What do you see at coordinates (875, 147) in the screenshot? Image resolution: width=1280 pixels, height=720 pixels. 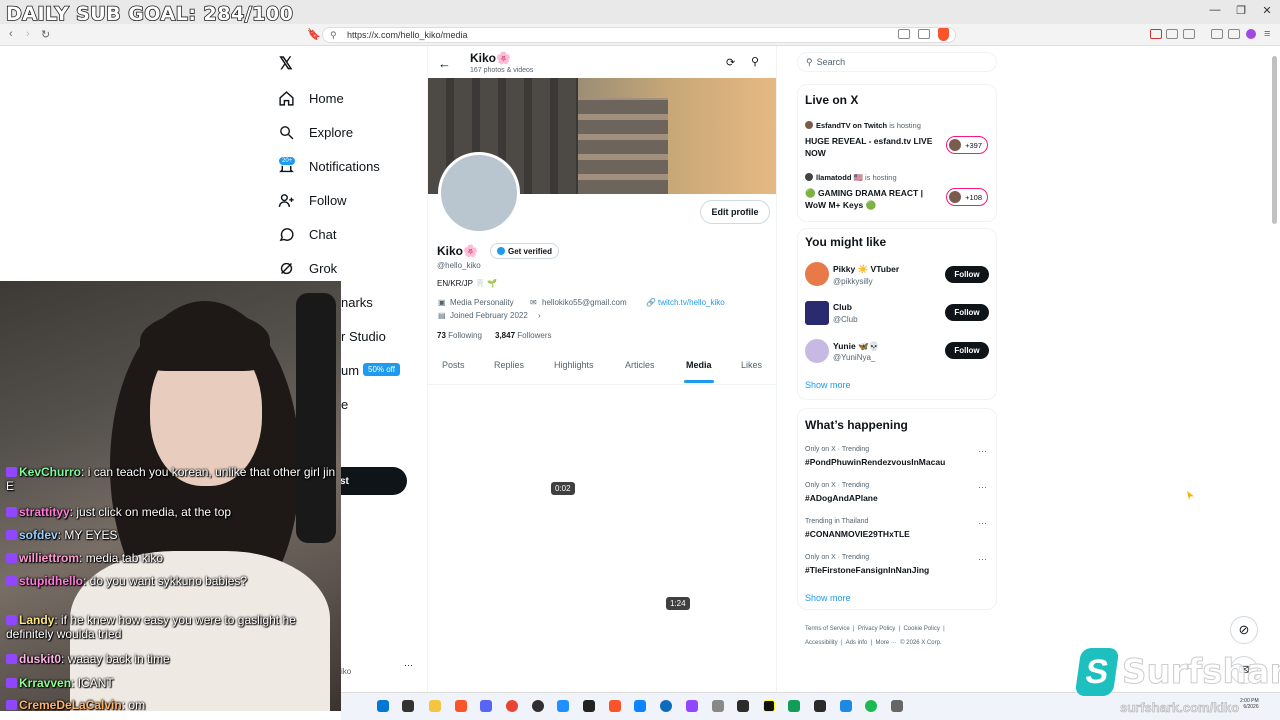 I see `live-title-text: HUGE REVEAL - esfand.tv LIVE NOW` at bounding box center [875, 147].